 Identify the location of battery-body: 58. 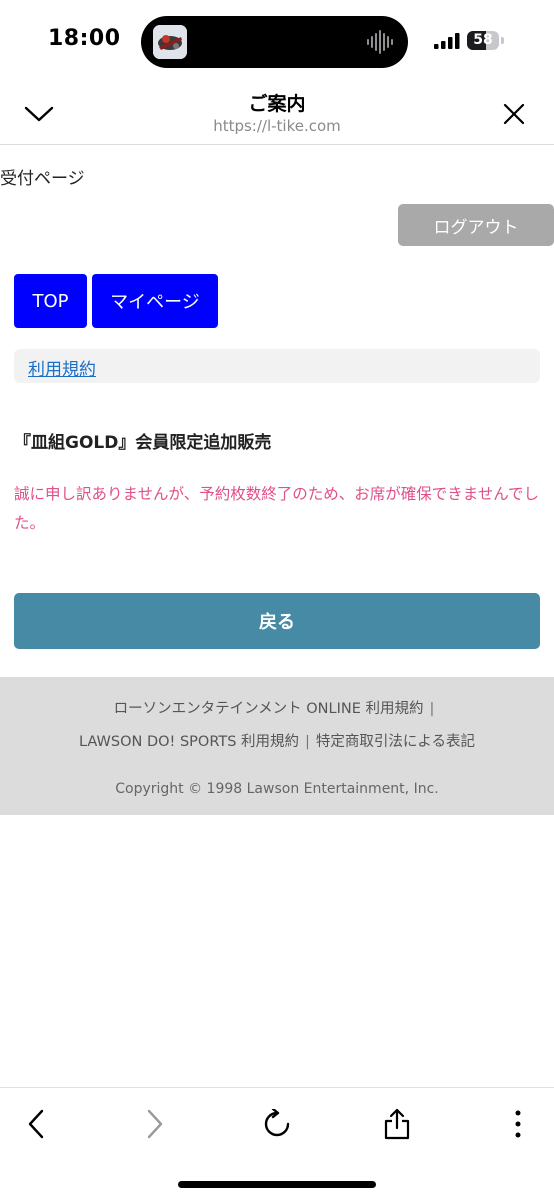
(483, 40).